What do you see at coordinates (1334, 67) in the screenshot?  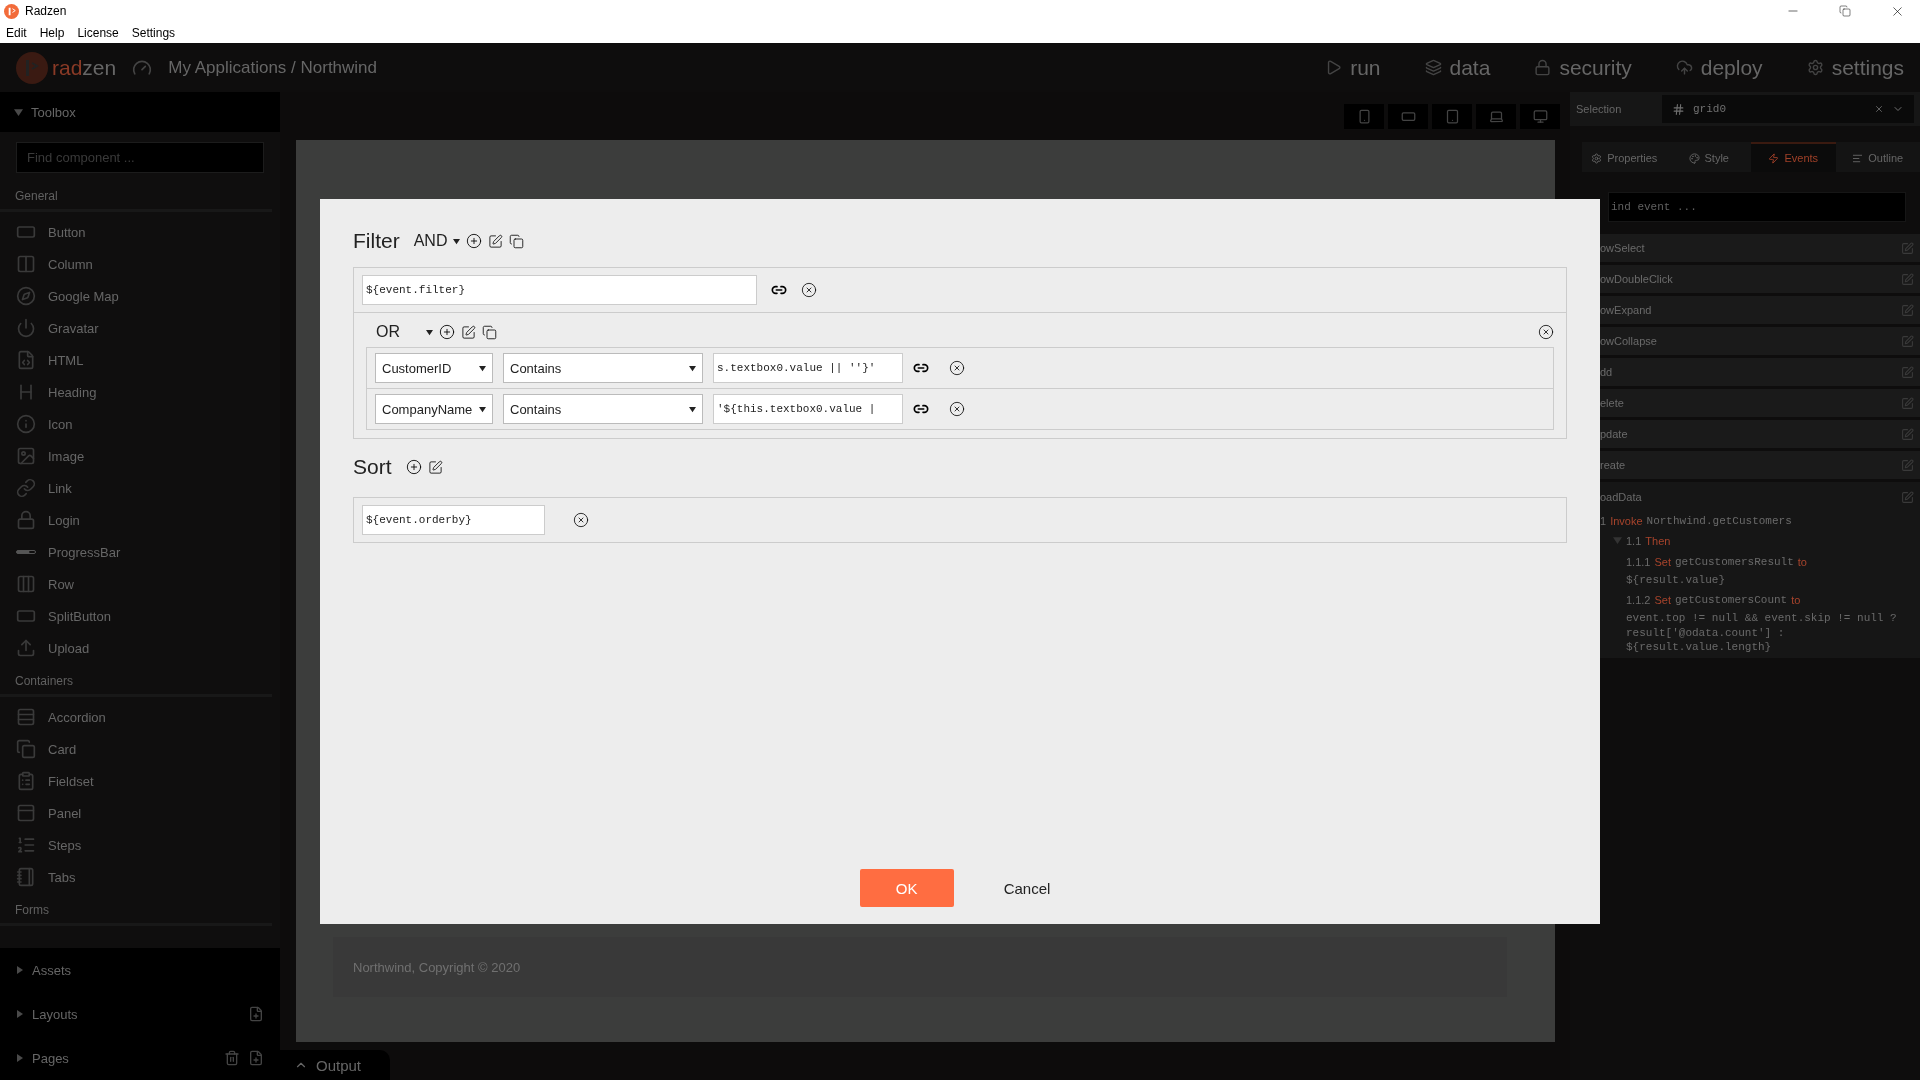 I see `play-icon` at bounding box center [1334, 67].